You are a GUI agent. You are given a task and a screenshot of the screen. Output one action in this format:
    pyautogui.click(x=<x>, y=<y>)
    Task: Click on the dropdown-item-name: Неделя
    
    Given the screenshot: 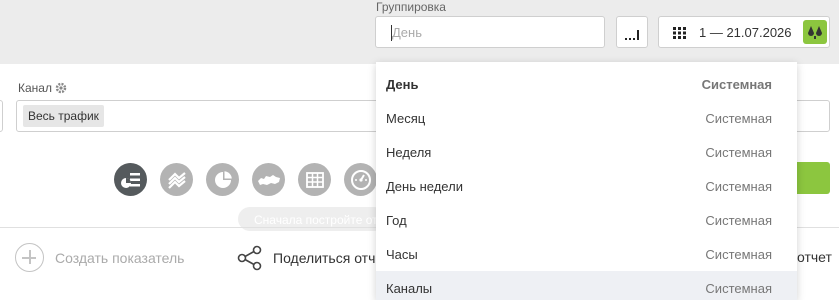 What is the action you would take?
    pyautogui.click(x=409, y=152)
    